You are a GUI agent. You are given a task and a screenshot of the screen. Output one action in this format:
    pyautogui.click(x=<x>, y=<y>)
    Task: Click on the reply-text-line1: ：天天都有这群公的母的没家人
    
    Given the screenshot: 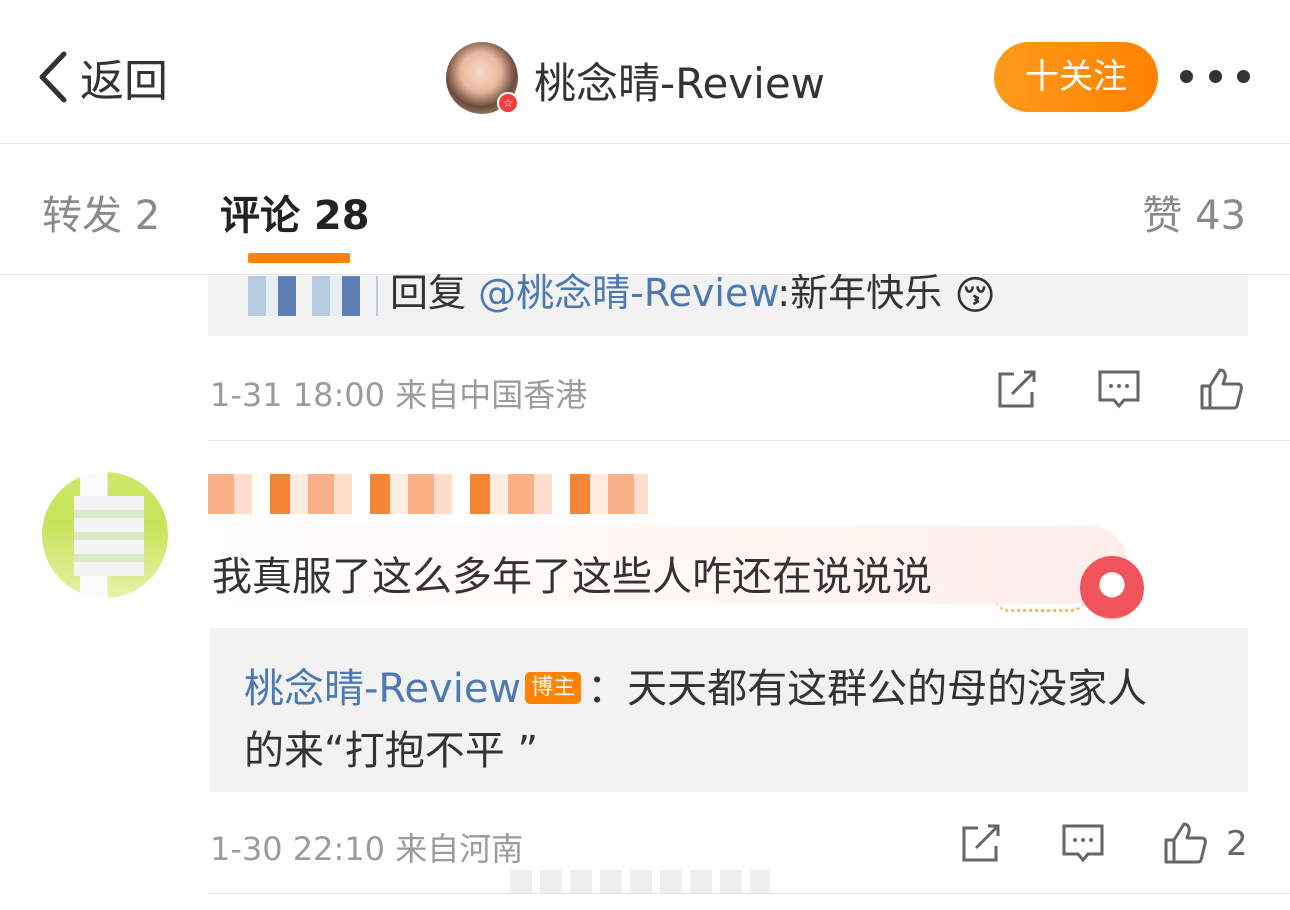 What is the action you would take?
    pyautogui.click(x=867, y=689)
    